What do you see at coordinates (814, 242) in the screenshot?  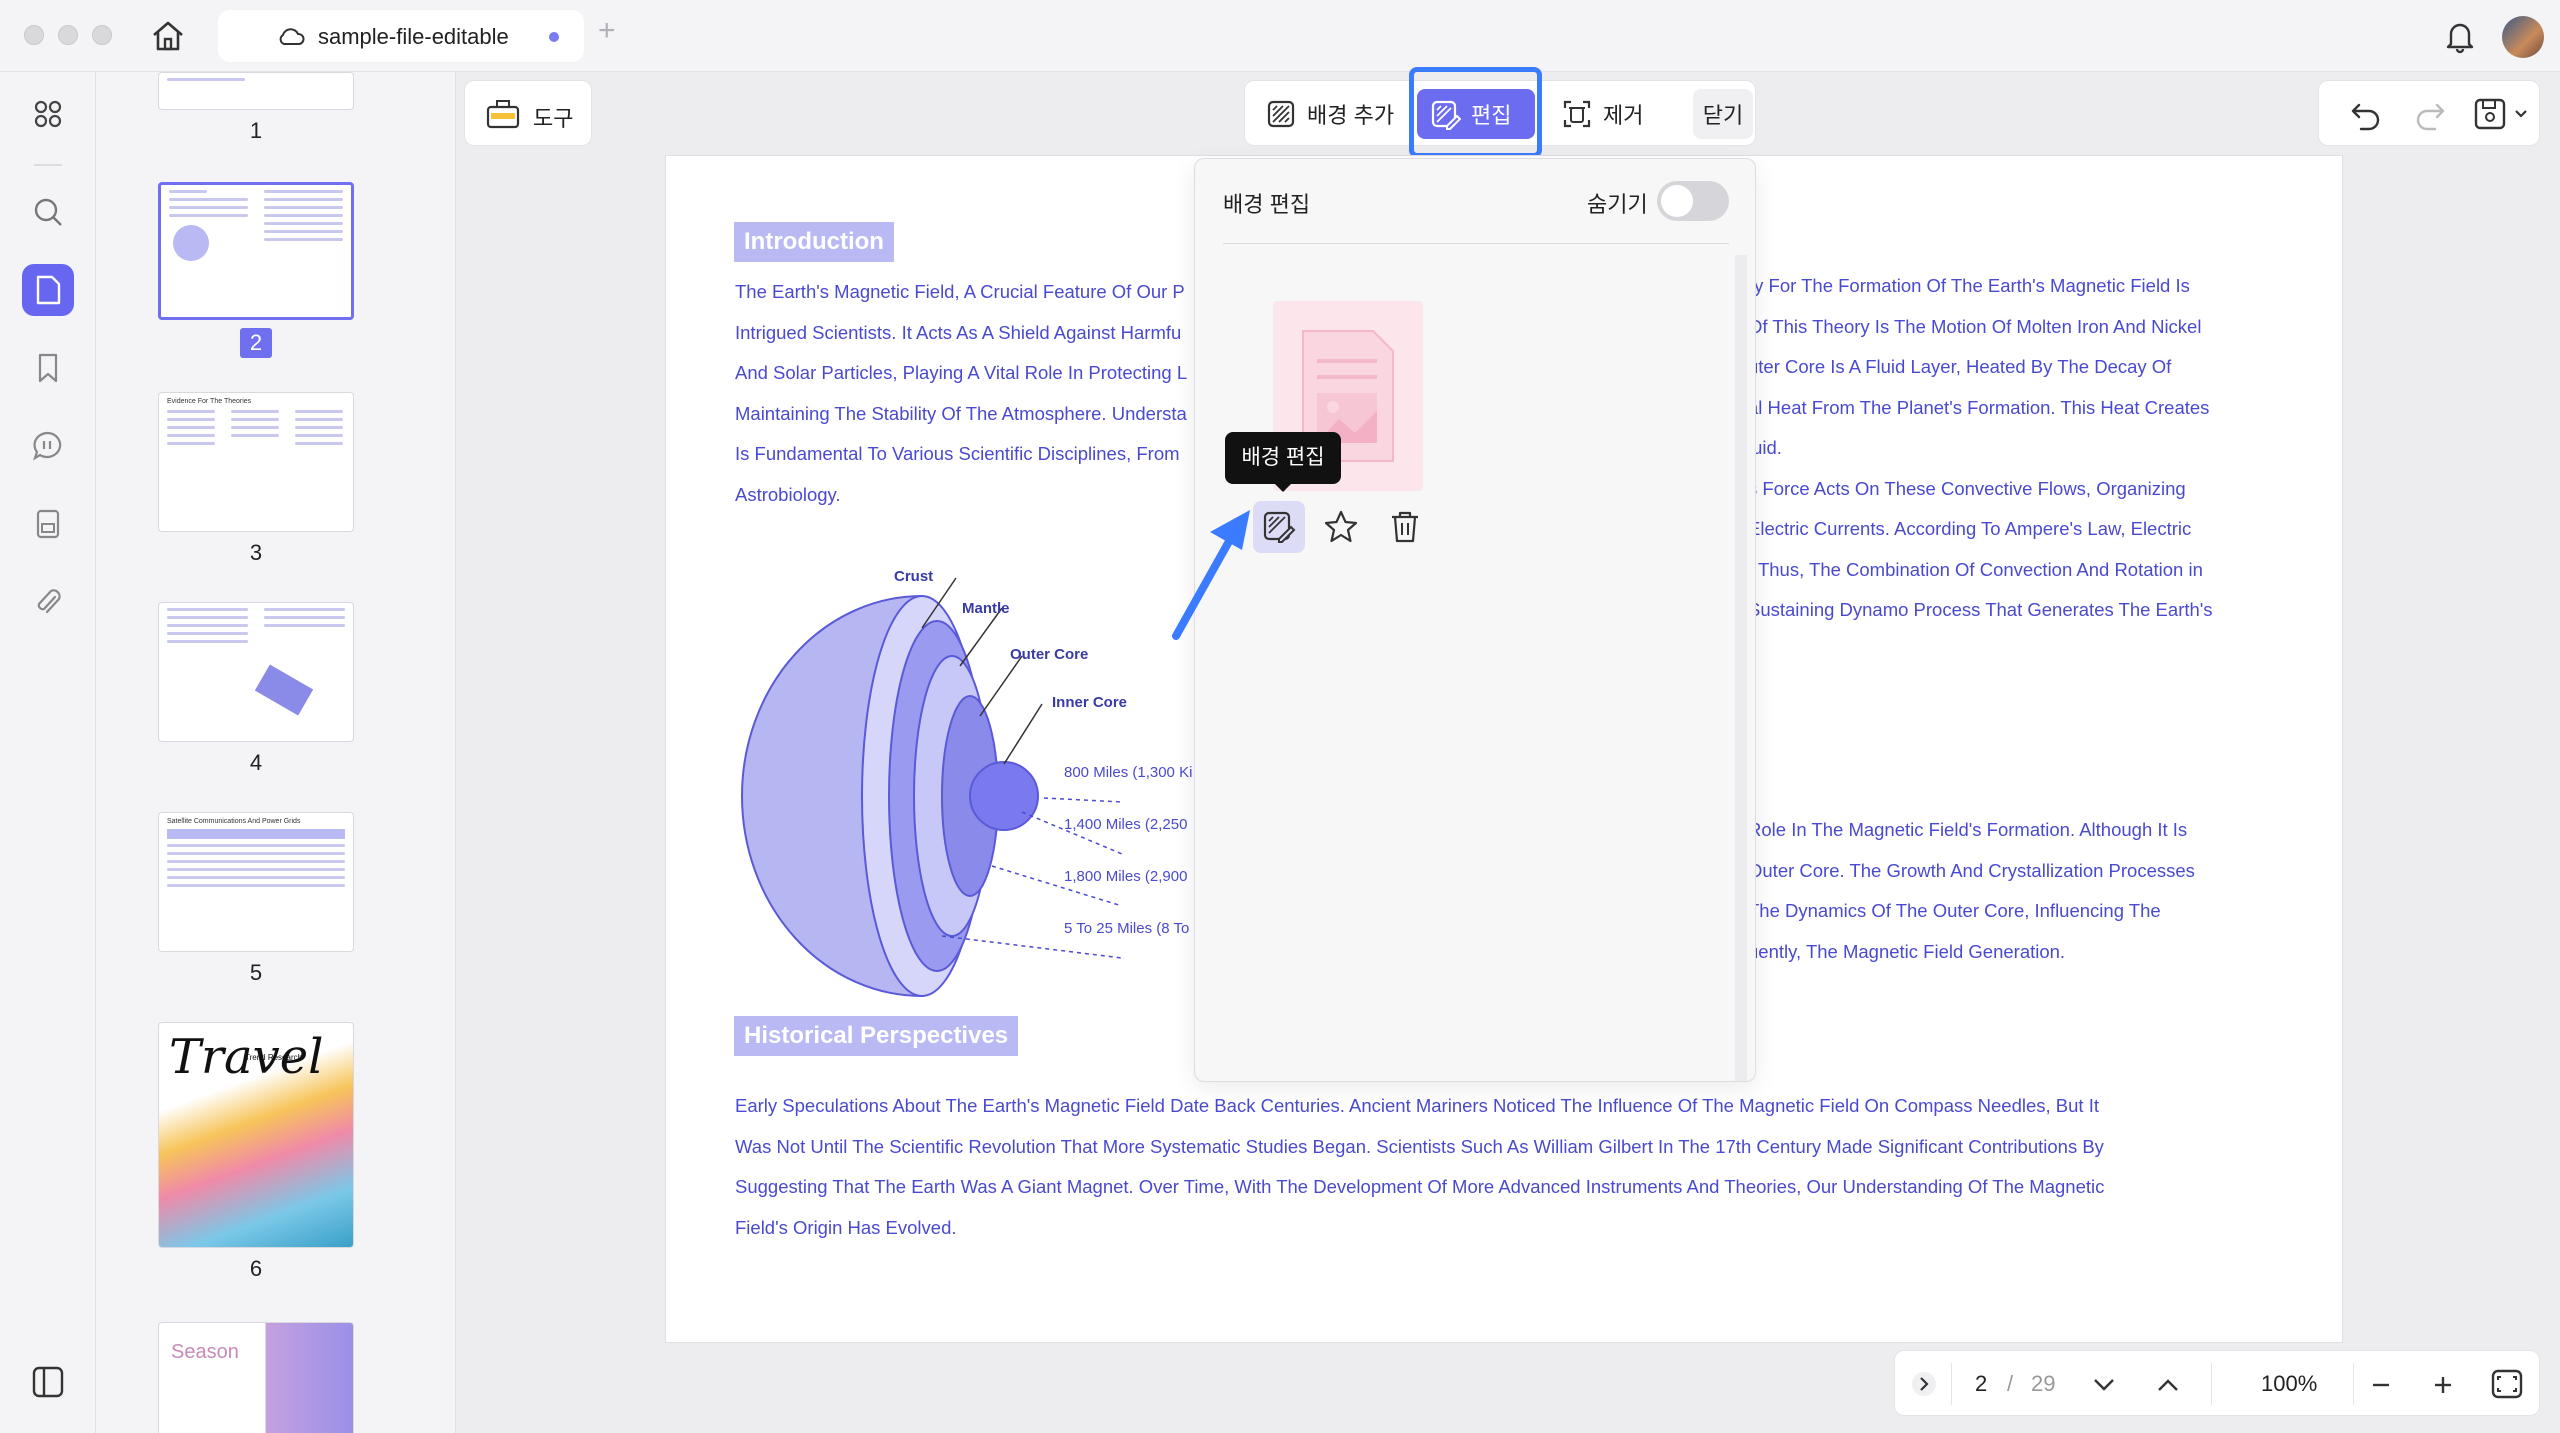 I see `heading-introduction: Introduction` at bounding box center [814, 242].